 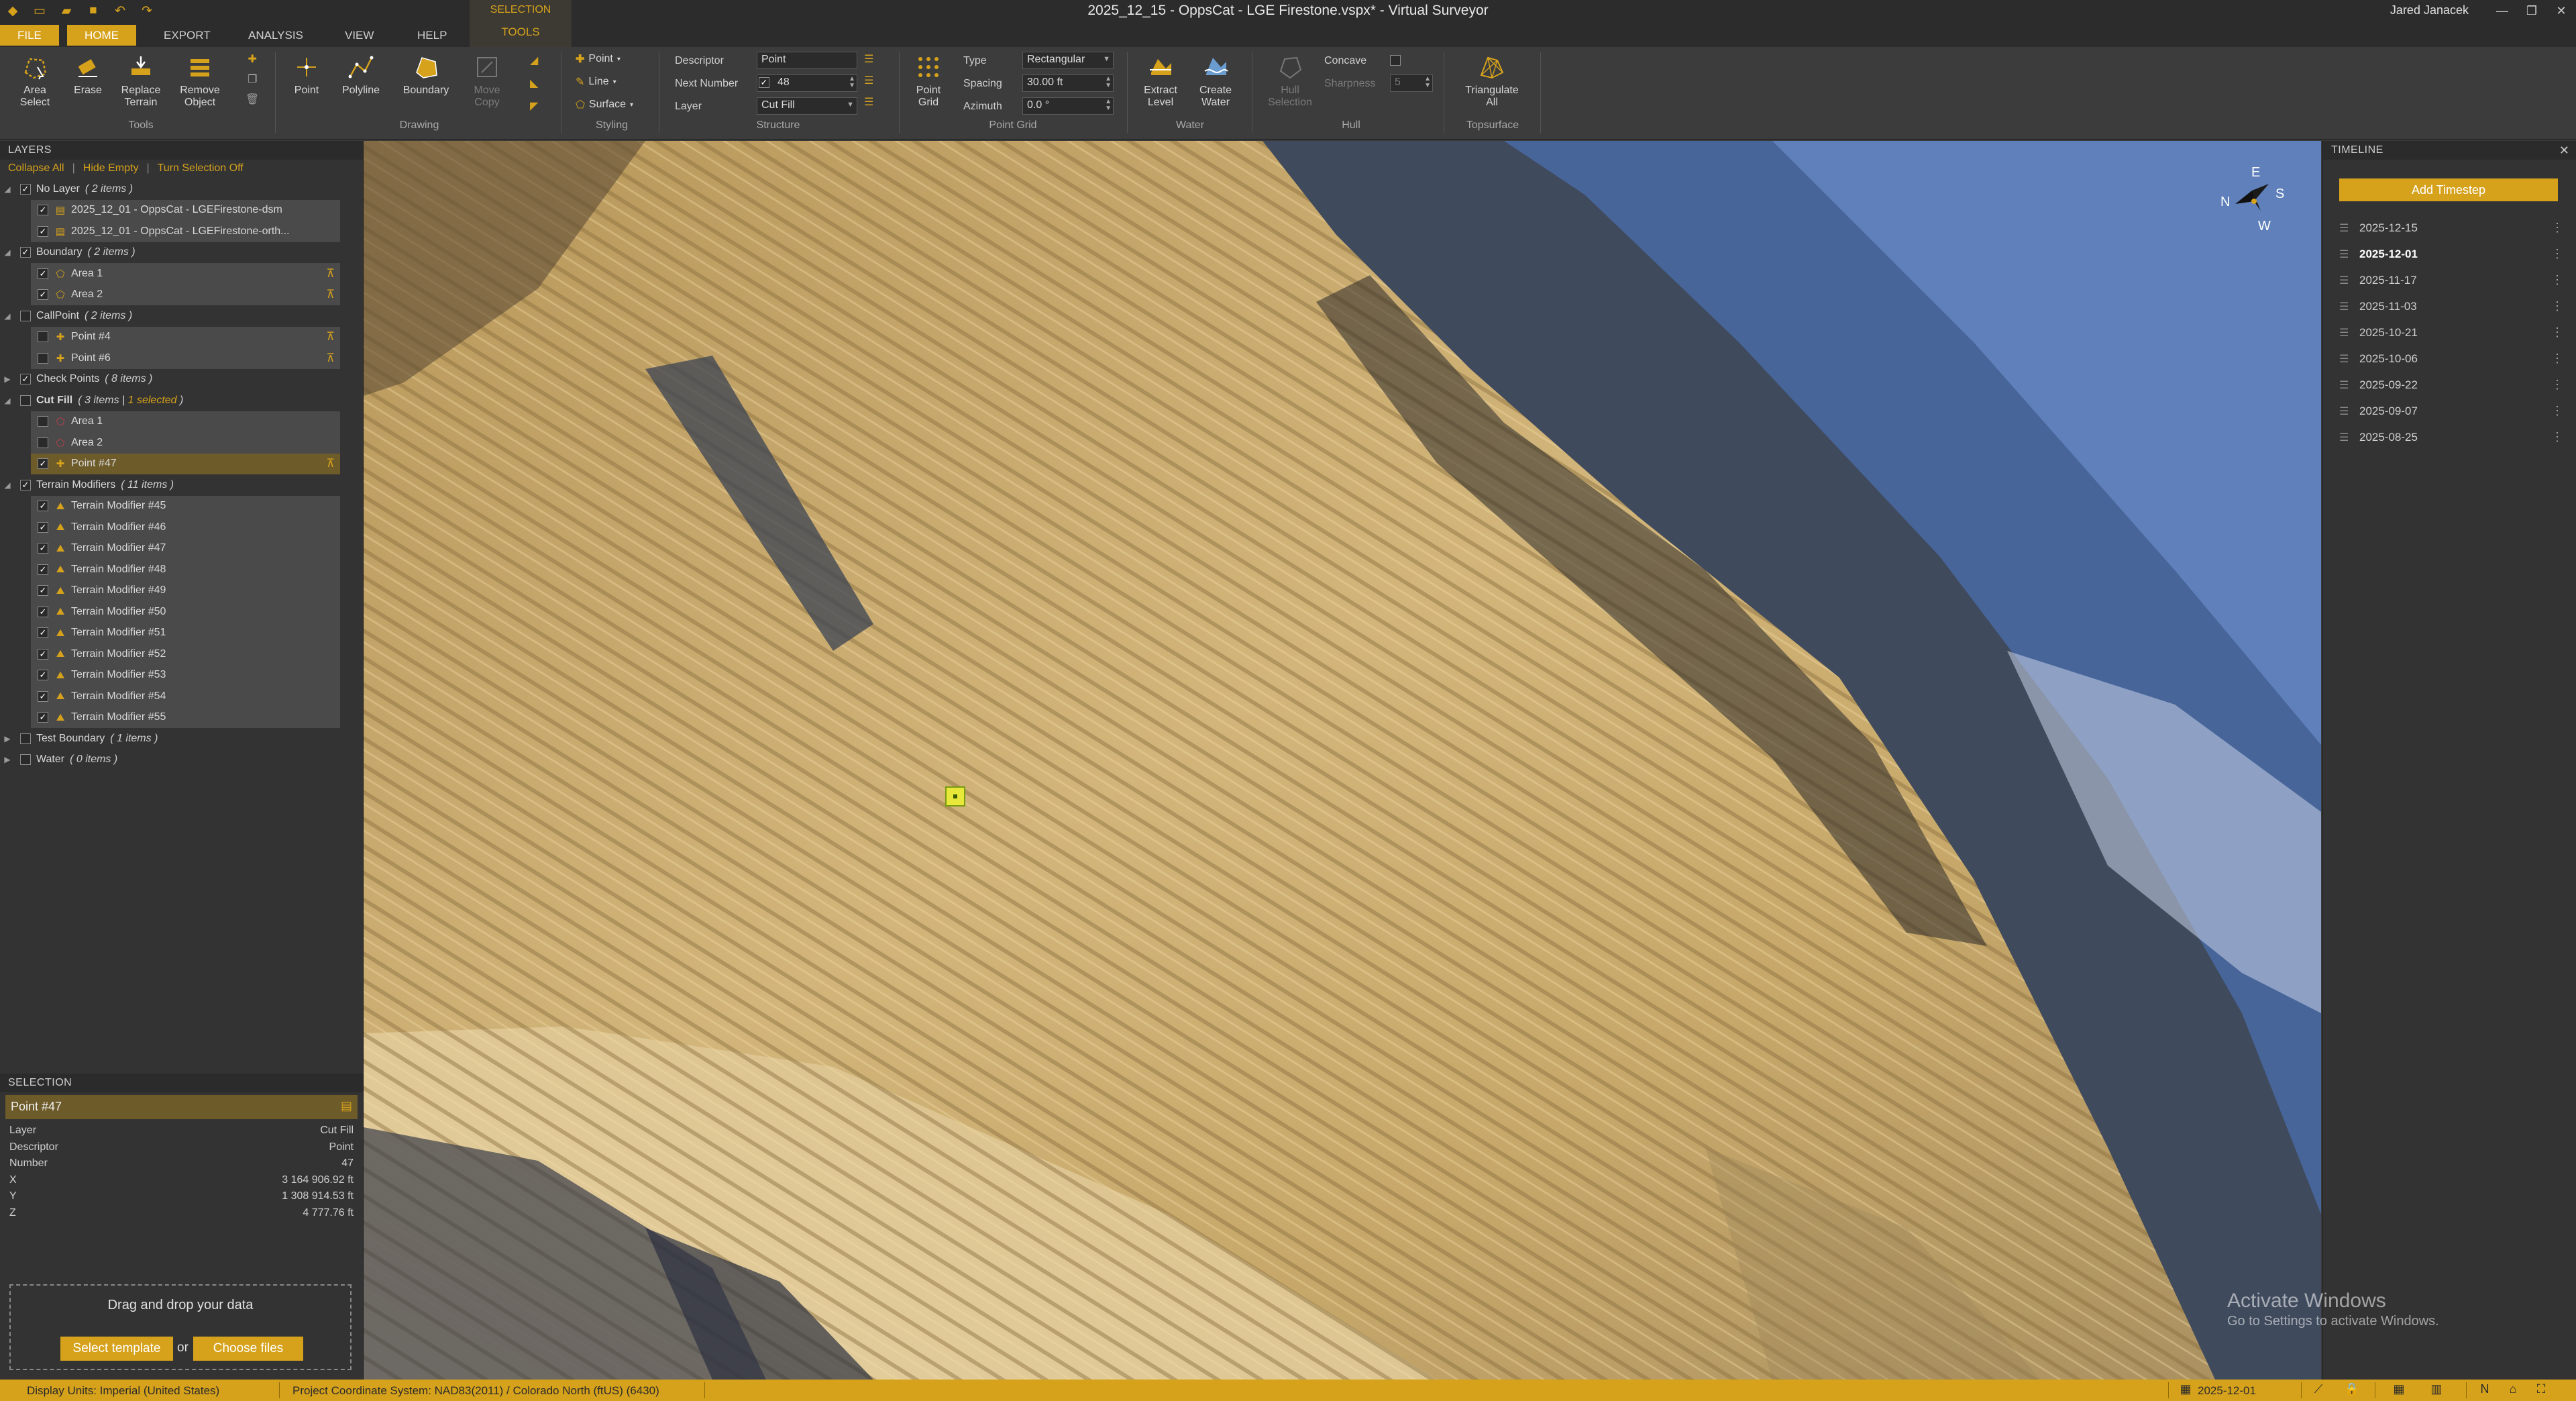 I want to click on layer-item: ✓ ⛰ Terrain Modifier #55, so click(x=185, y=717).